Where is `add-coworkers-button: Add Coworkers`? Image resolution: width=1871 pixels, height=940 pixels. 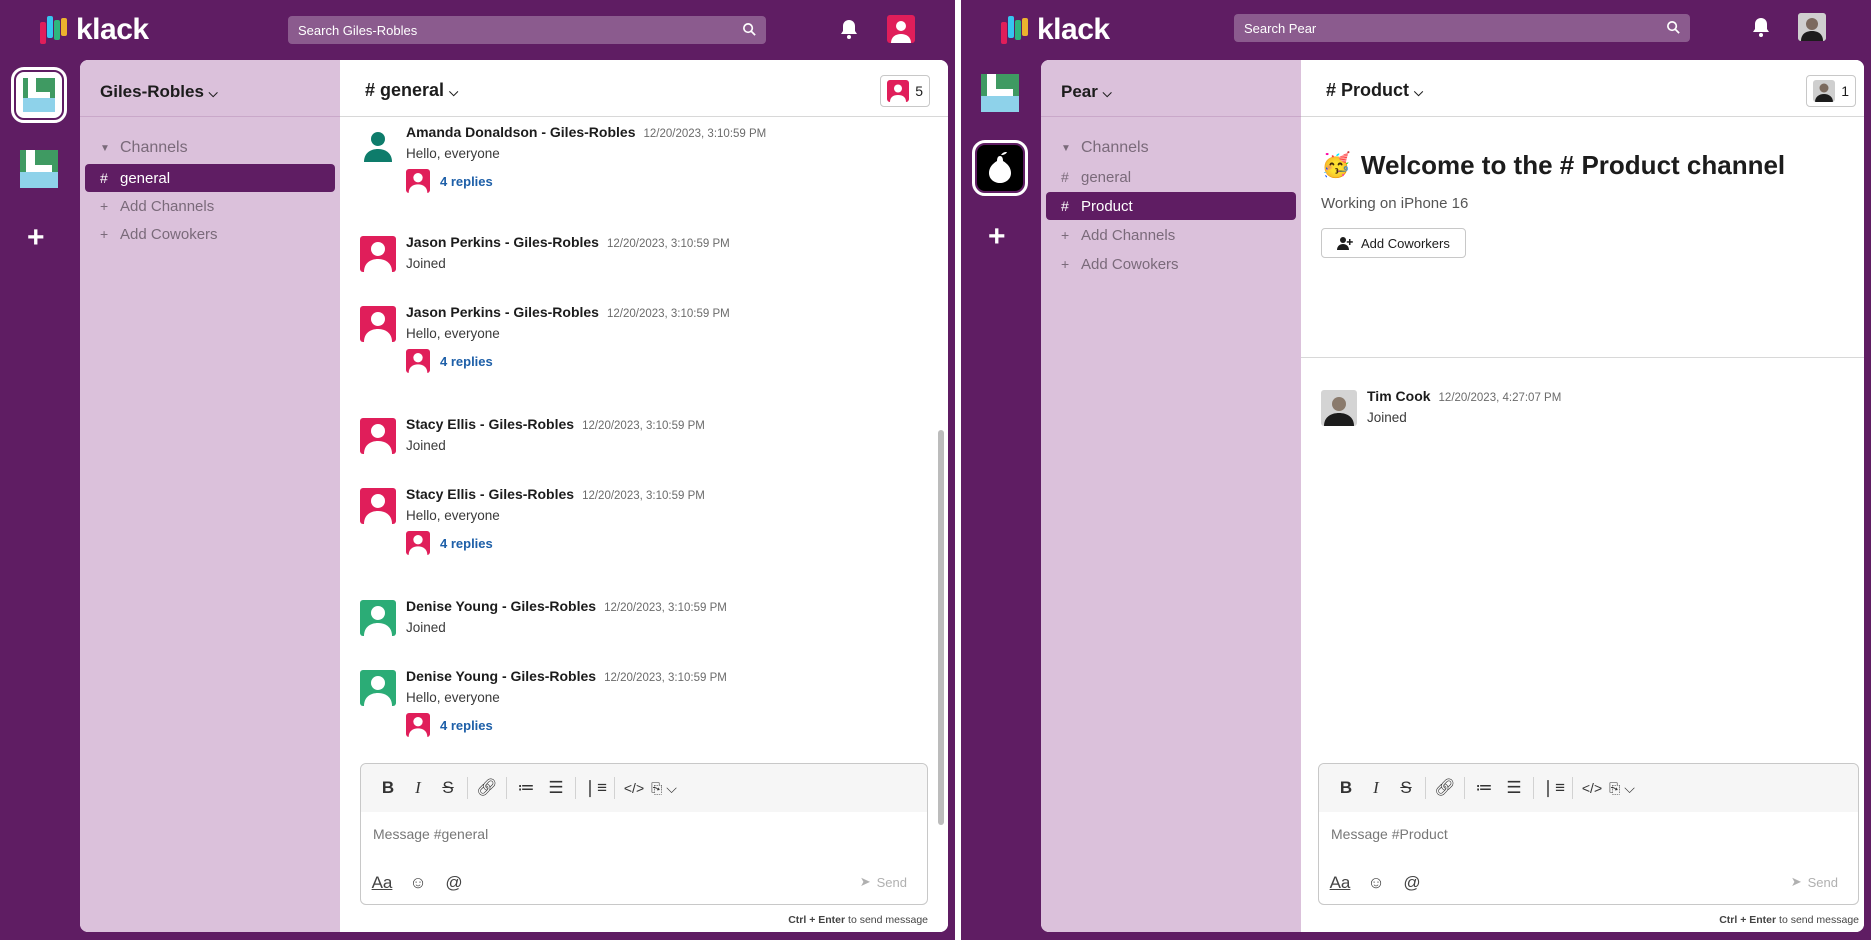
add-coworkers-button: Add Coworkers is located at coordinates (1393, 243).